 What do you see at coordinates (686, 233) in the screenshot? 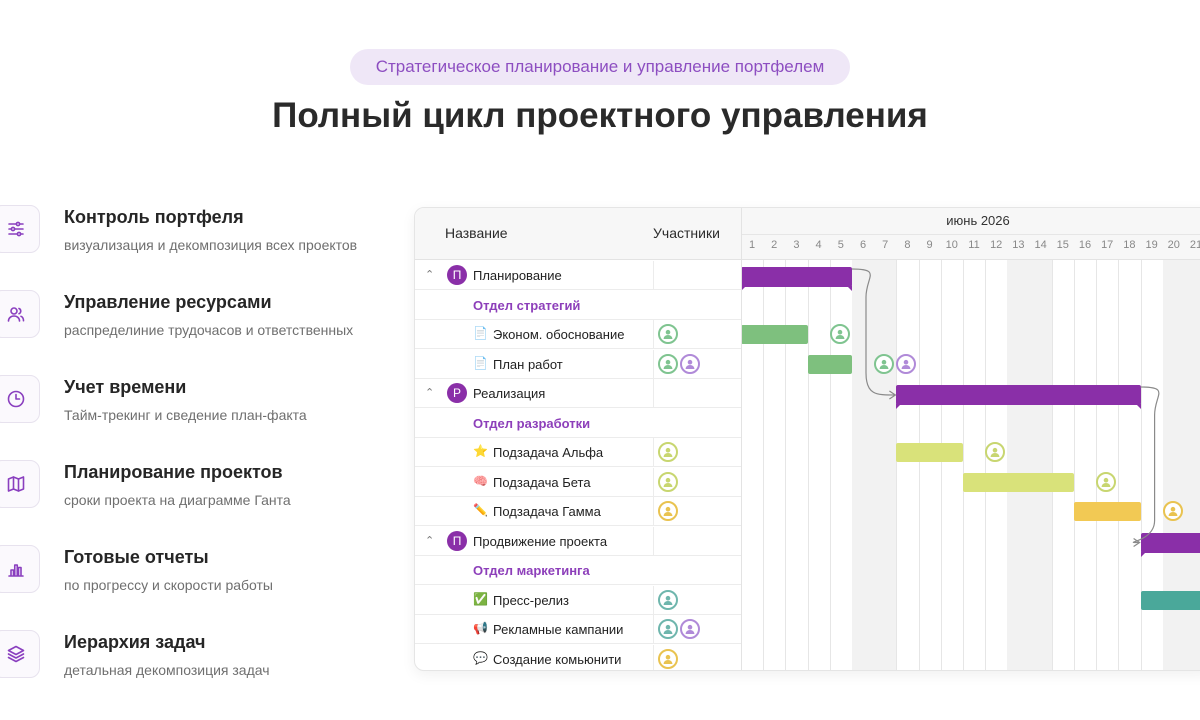
I see `column-header-participants: Участники` at bounding box center [686, 233].